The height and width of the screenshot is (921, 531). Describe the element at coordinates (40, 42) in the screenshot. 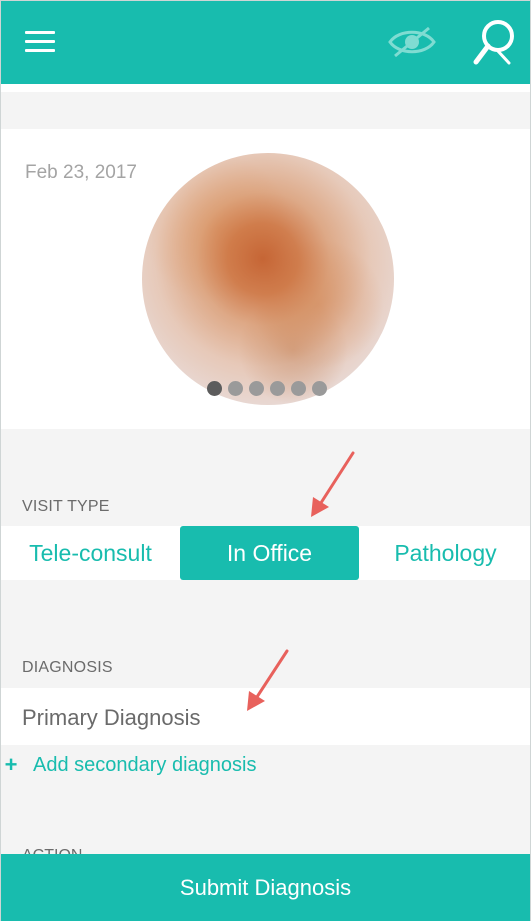

I see `hamburger-menu-icon` at that location.